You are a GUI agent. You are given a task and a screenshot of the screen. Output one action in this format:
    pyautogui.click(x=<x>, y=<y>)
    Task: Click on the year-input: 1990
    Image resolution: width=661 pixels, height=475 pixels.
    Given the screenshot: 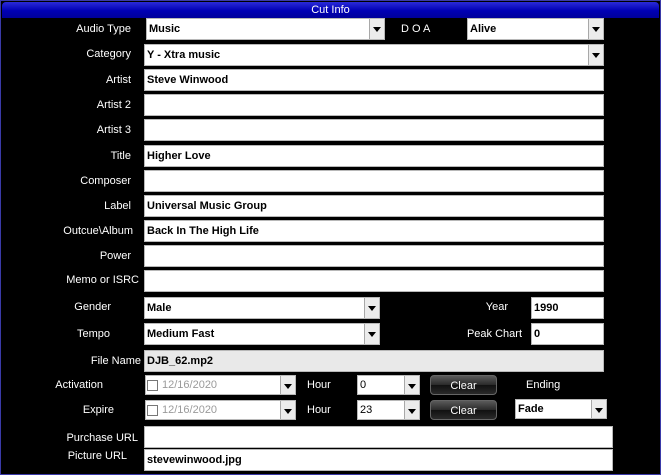 What is the action you would take?
    pyautogui.click(x=567, y=308)
    